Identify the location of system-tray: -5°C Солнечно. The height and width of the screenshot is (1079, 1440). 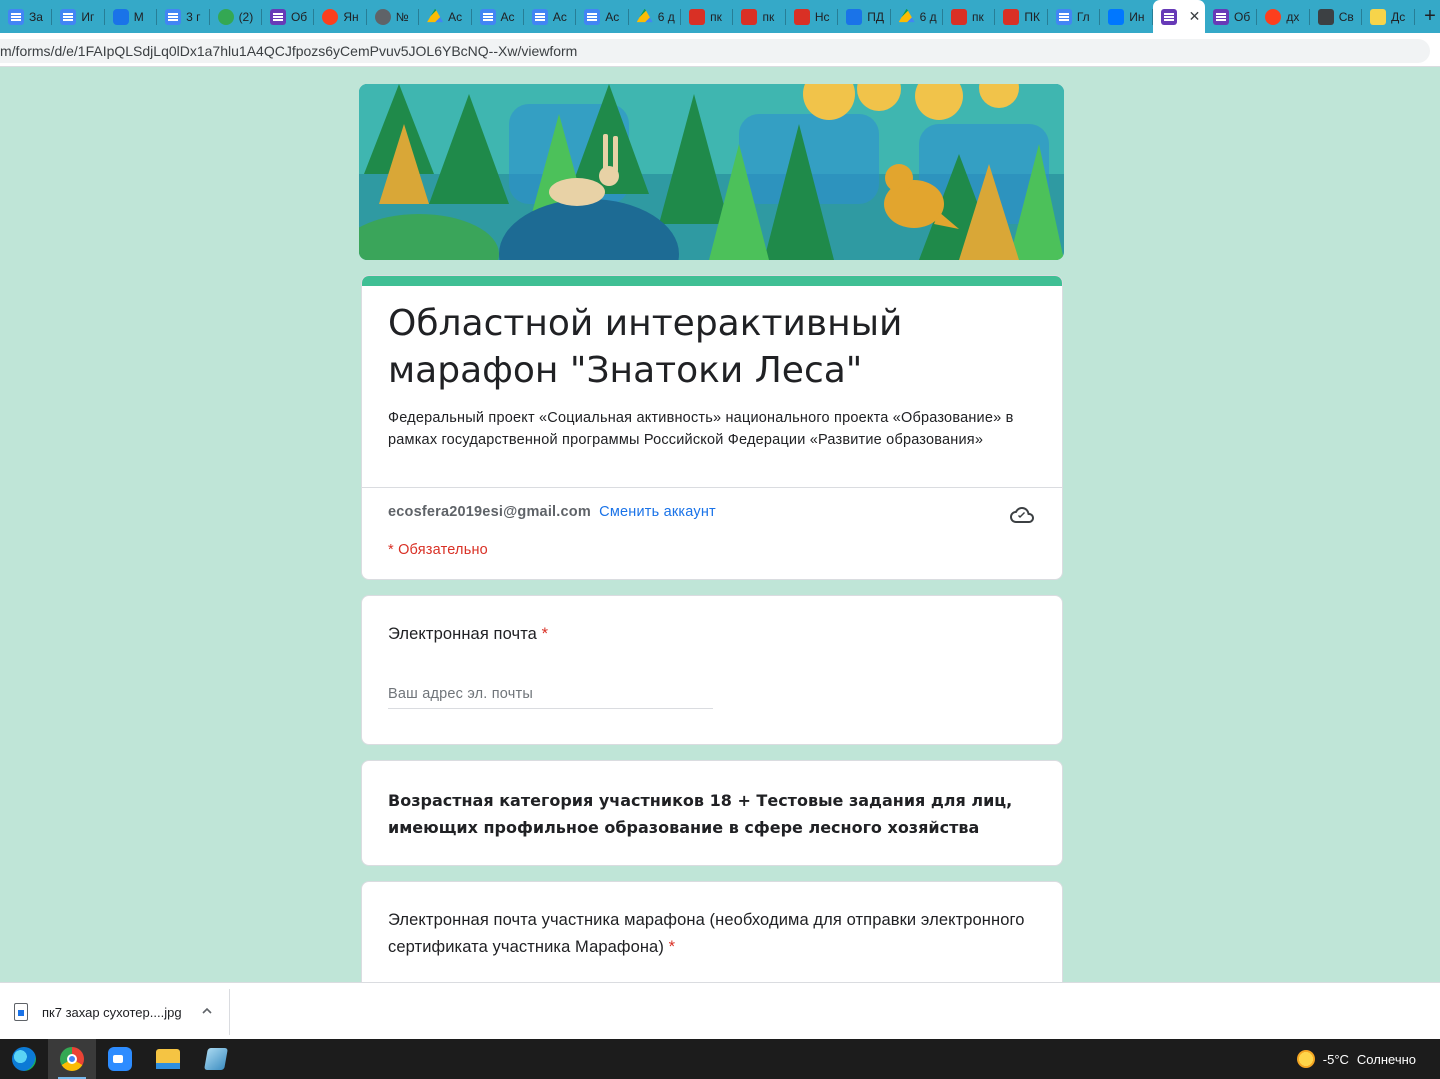
(1356, 1059).